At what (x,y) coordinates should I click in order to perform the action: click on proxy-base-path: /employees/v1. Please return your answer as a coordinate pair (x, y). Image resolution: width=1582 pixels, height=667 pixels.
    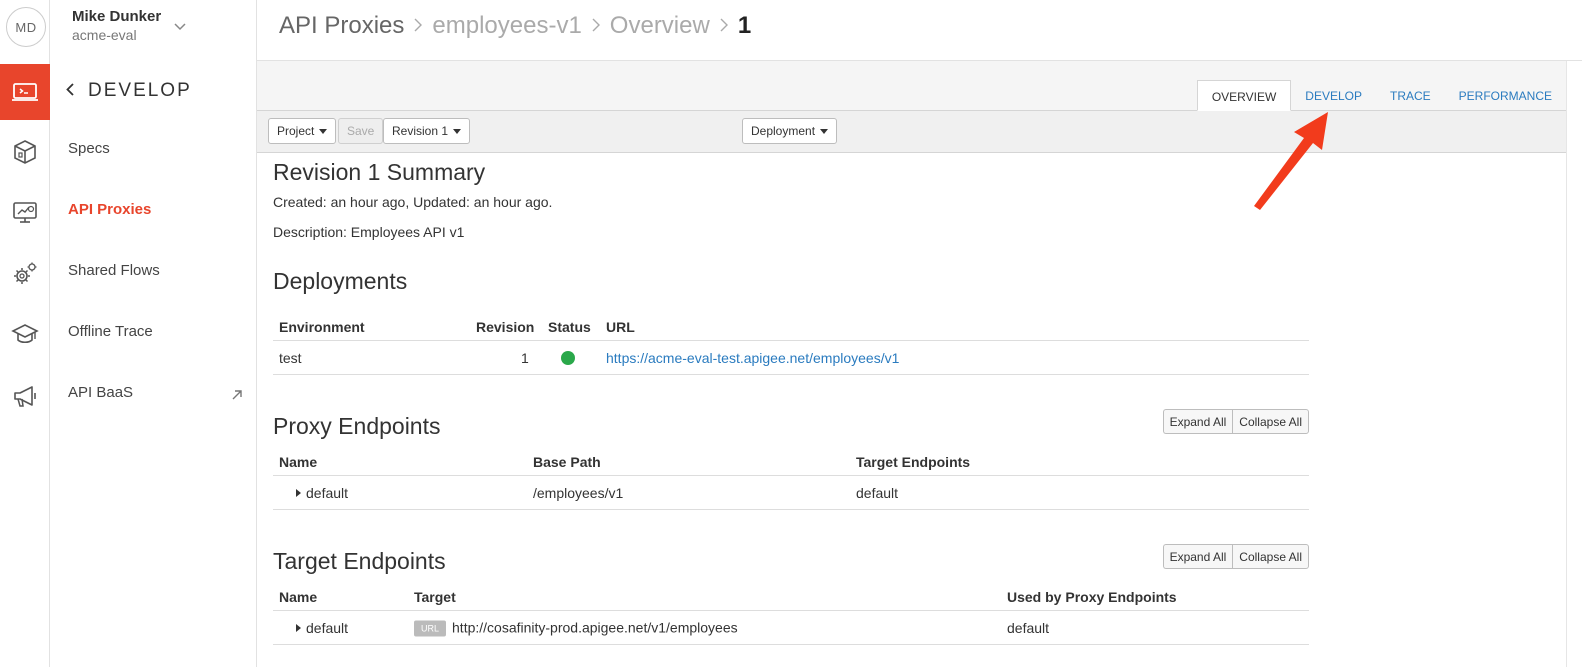
    Looking at the image, I should click on (578, 492).